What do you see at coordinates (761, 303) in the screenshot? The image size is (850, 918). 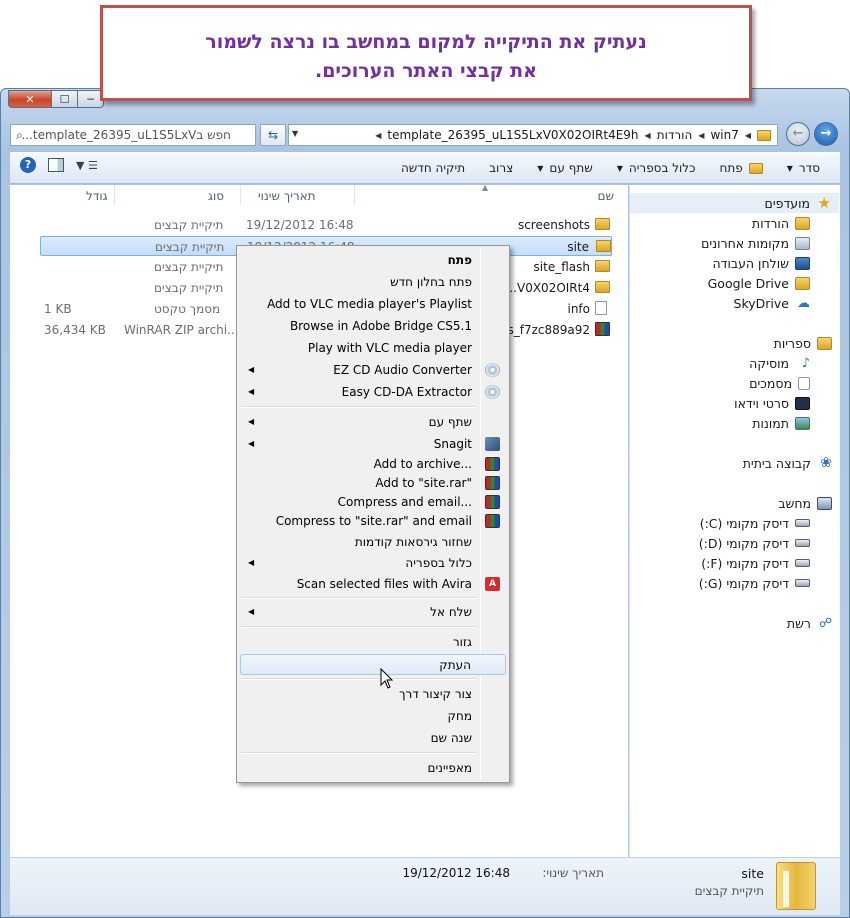 I see `nav-label: SkyDrive` at bounding box center [761, 303].